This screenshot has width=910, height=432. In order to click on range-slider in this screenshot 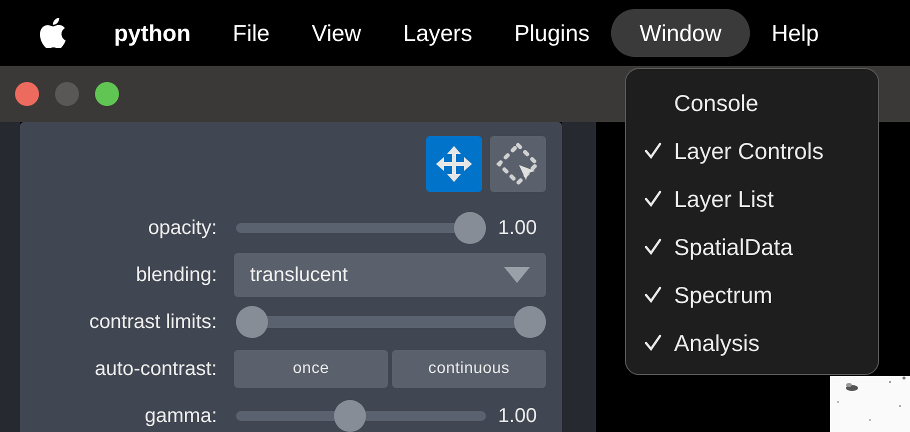, I will do `click(390, 321)`.